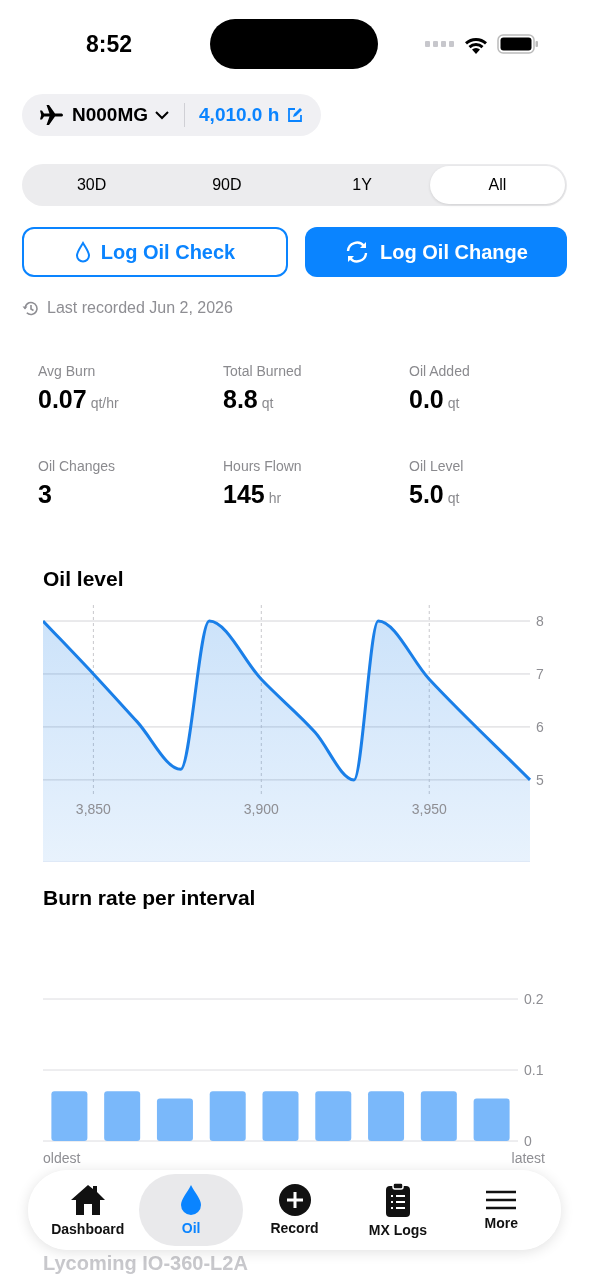 The image size is (589, 1280). Describe the element at coordinates (150, 898) in the screenshot. I see `chart-title: Burn rate per interval` at that location.